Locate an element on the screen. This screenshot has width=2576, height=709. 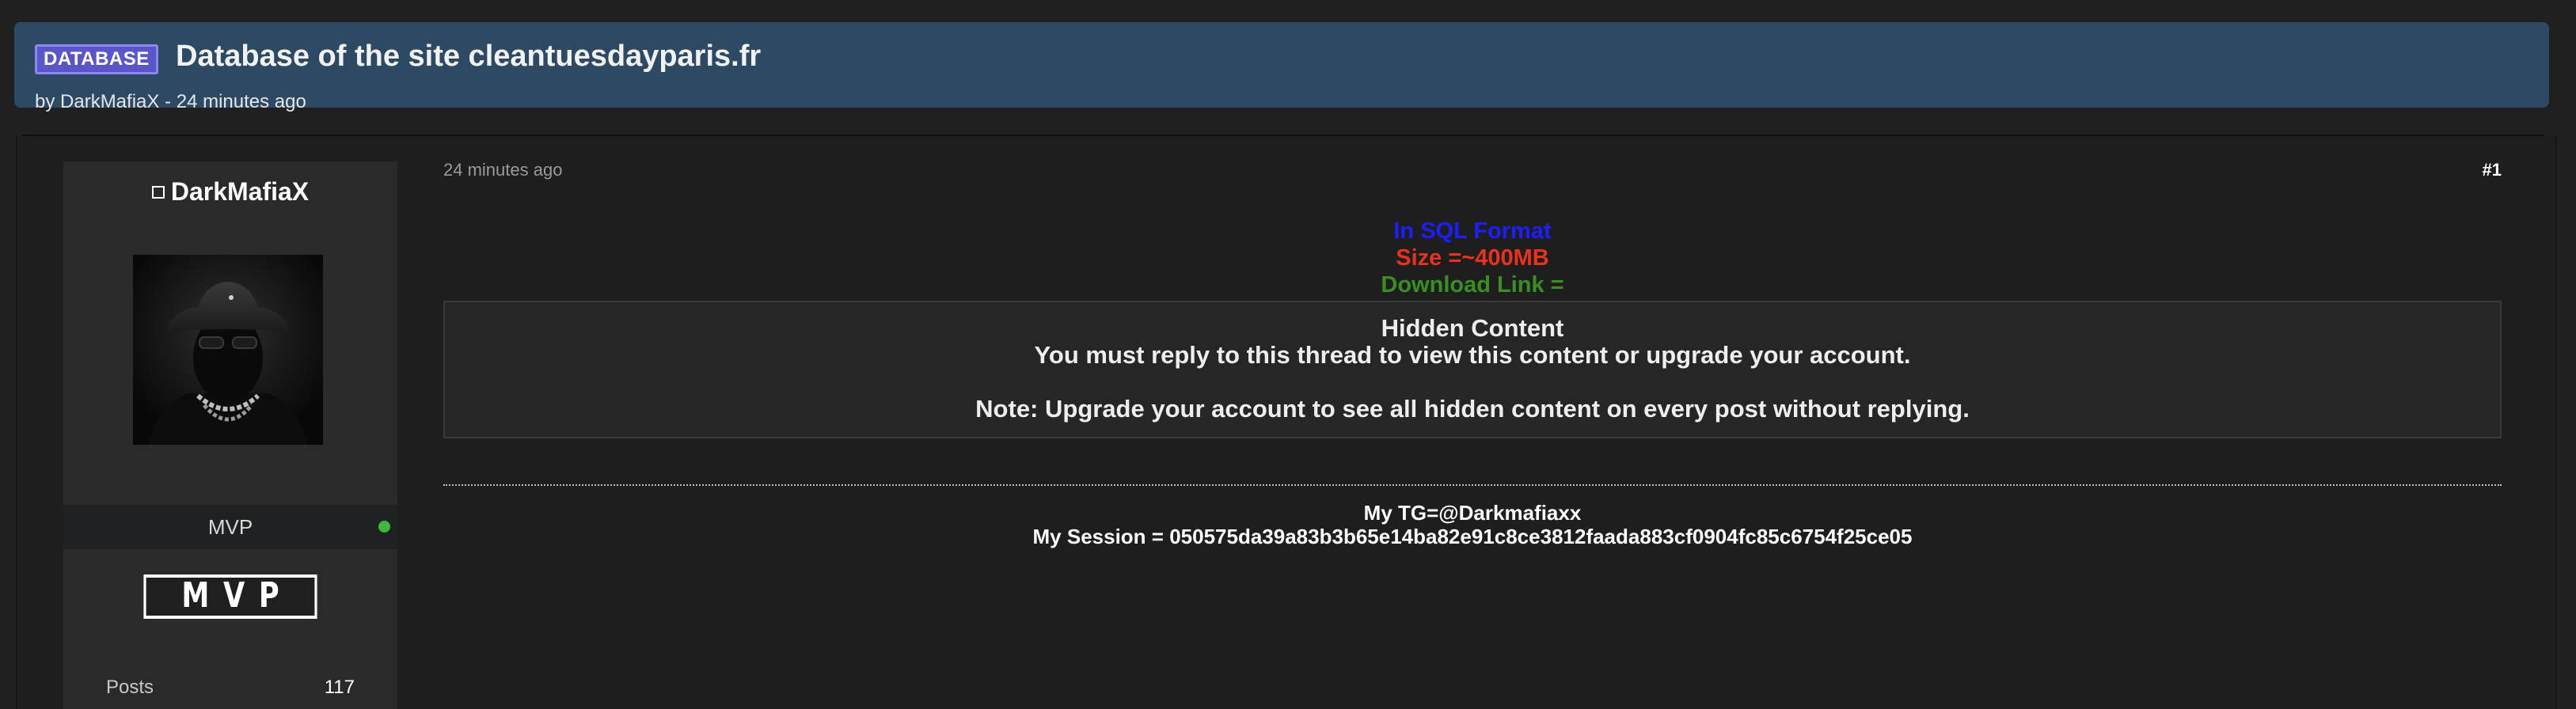
byline-author-link: DarkMafiaX is located at coordinates (110, 102).